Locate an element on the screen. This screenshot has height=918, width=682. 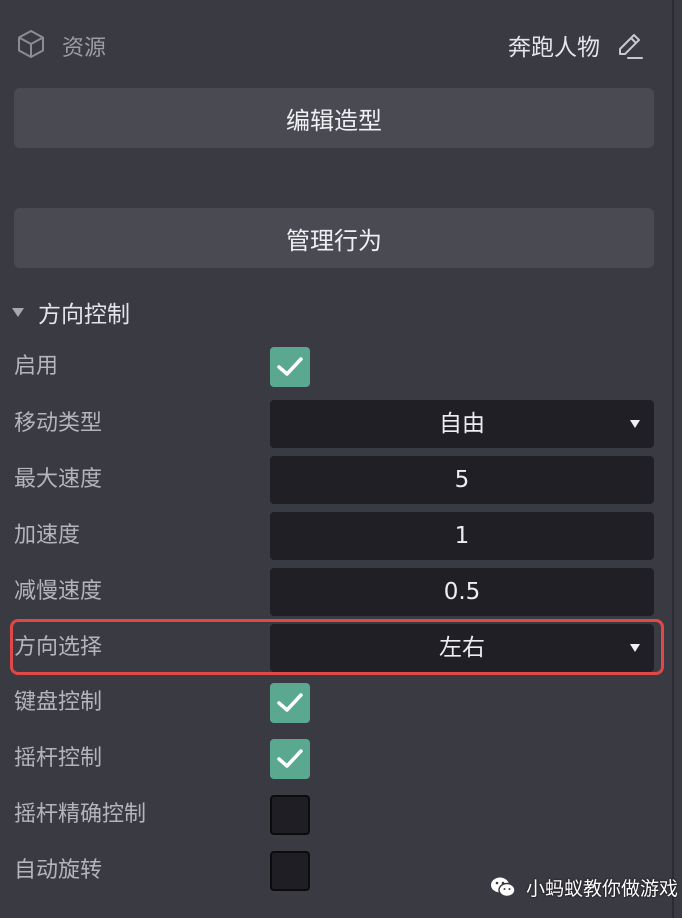
joystick-control-label: 摇杆控制 is located at coordinates (58, 758).